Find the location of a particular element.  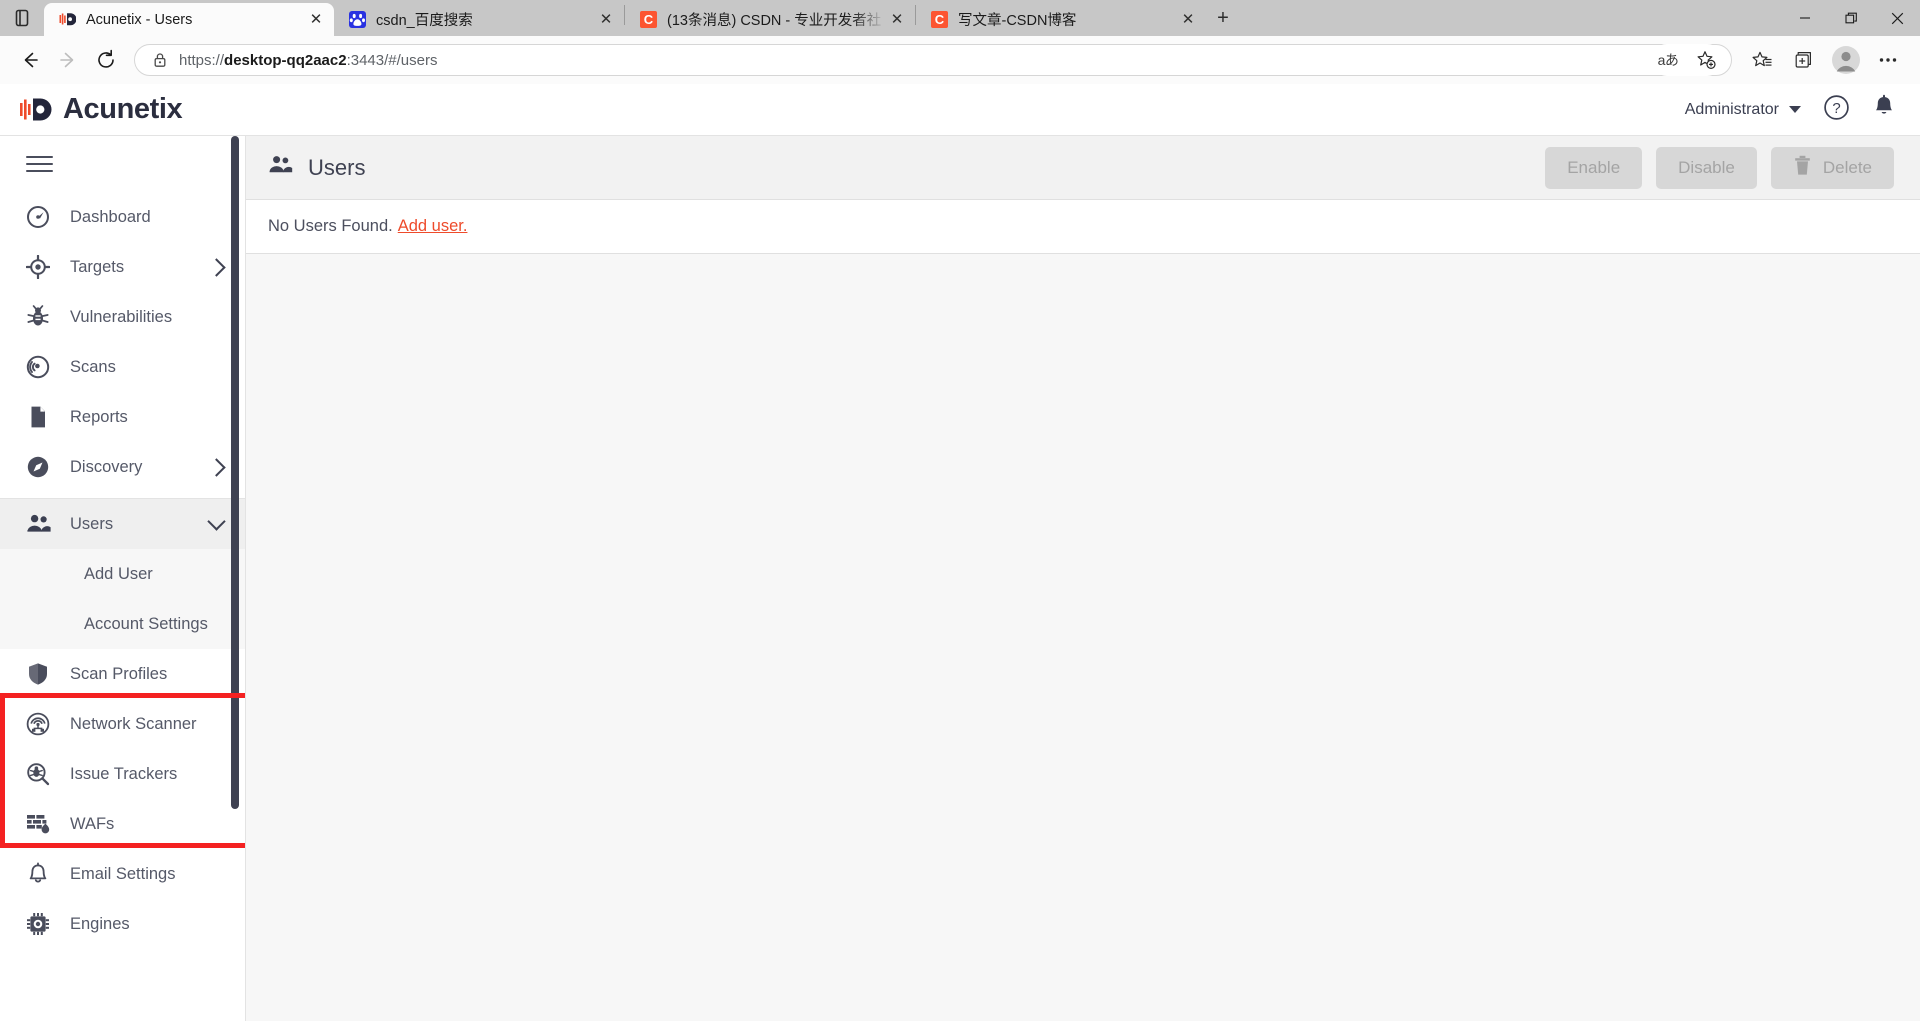

window-restore-button is located at coordinates (1851, 18).